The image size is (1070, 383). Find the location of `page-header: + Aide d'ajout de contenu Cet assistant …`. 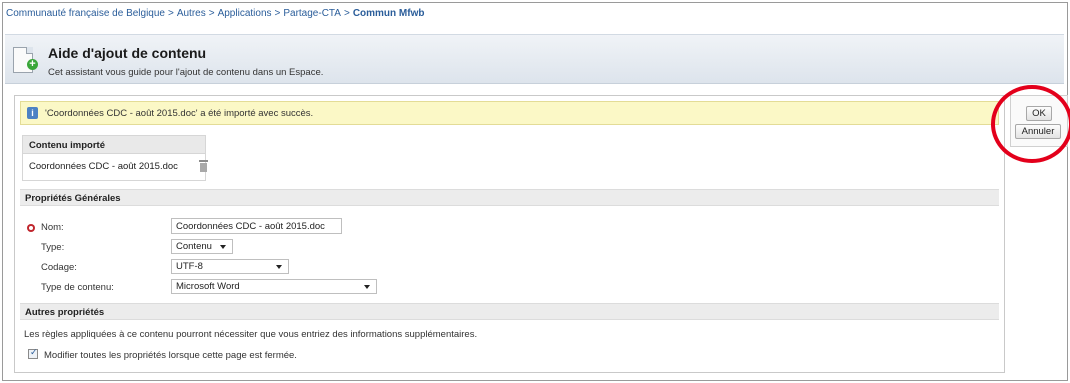

page-header: + Aide d'ajout de contenu Cet assistant … is located at coordinates (534, 59).